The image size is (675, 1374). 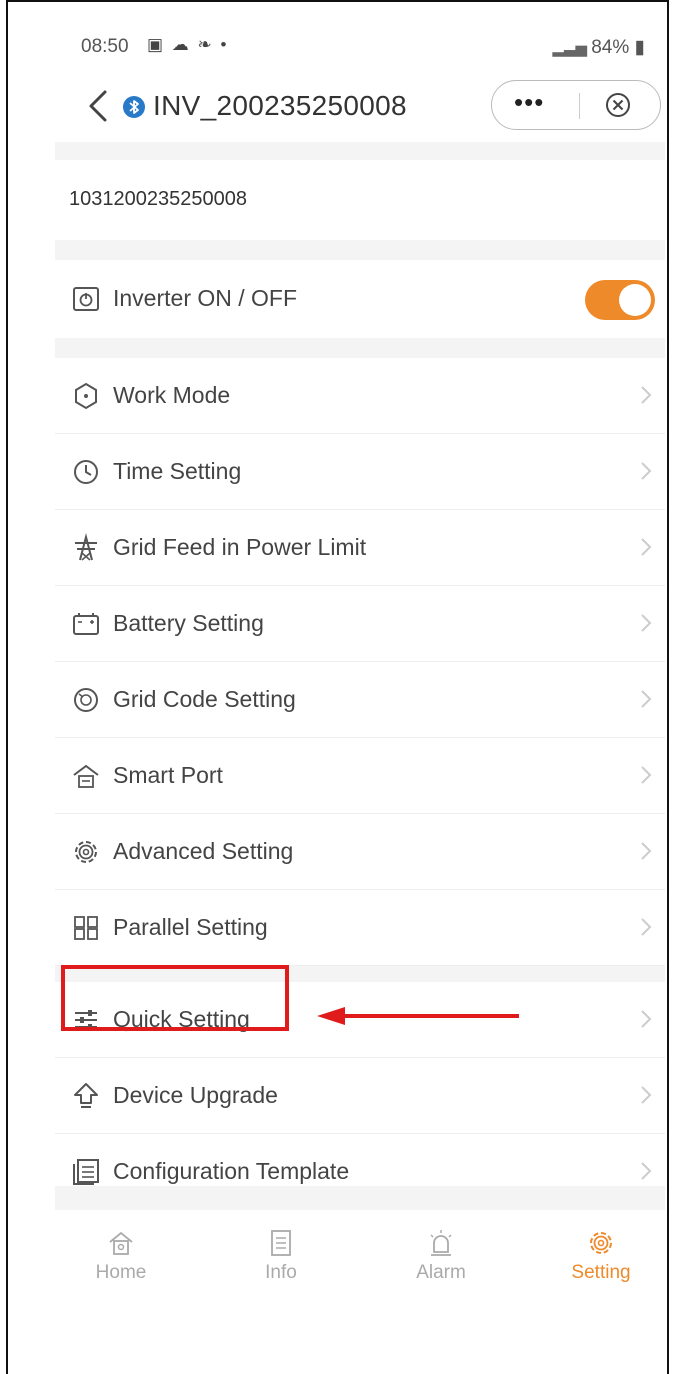 I want to click on bluetooth-icon, so click(x=134, y=107).